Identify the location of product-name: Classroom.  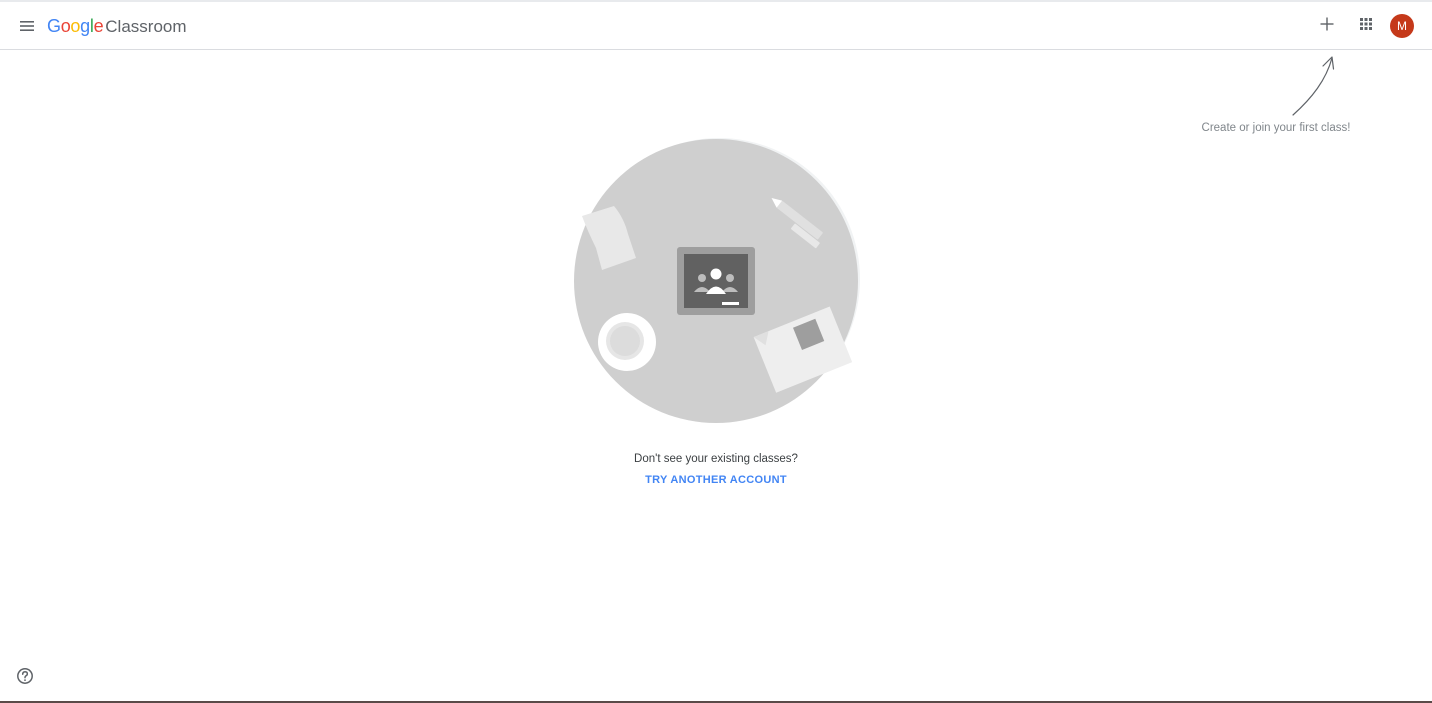
(146, 26).